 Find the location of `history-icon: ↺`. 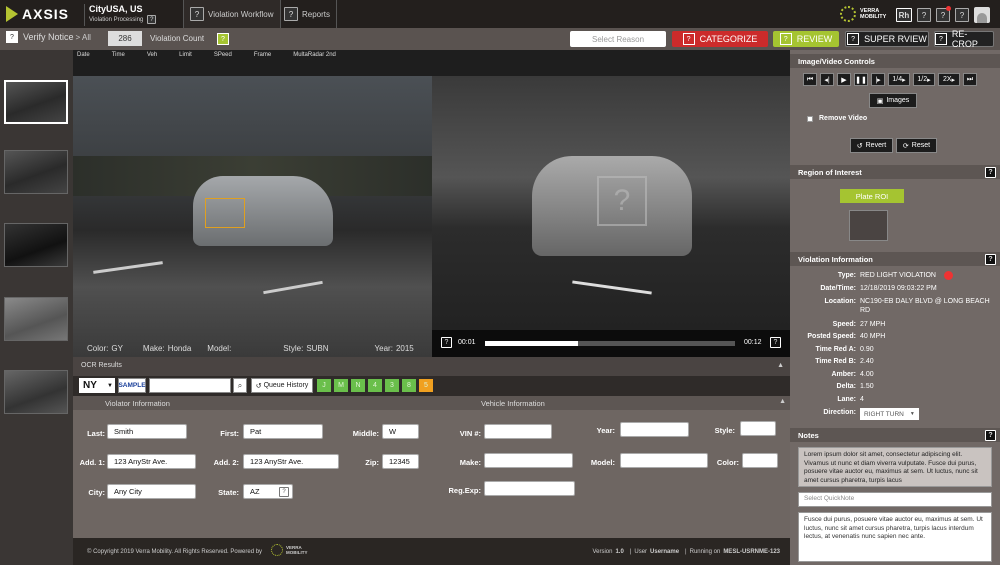

history-icon: ↺ is located at coordinates (258, 386).